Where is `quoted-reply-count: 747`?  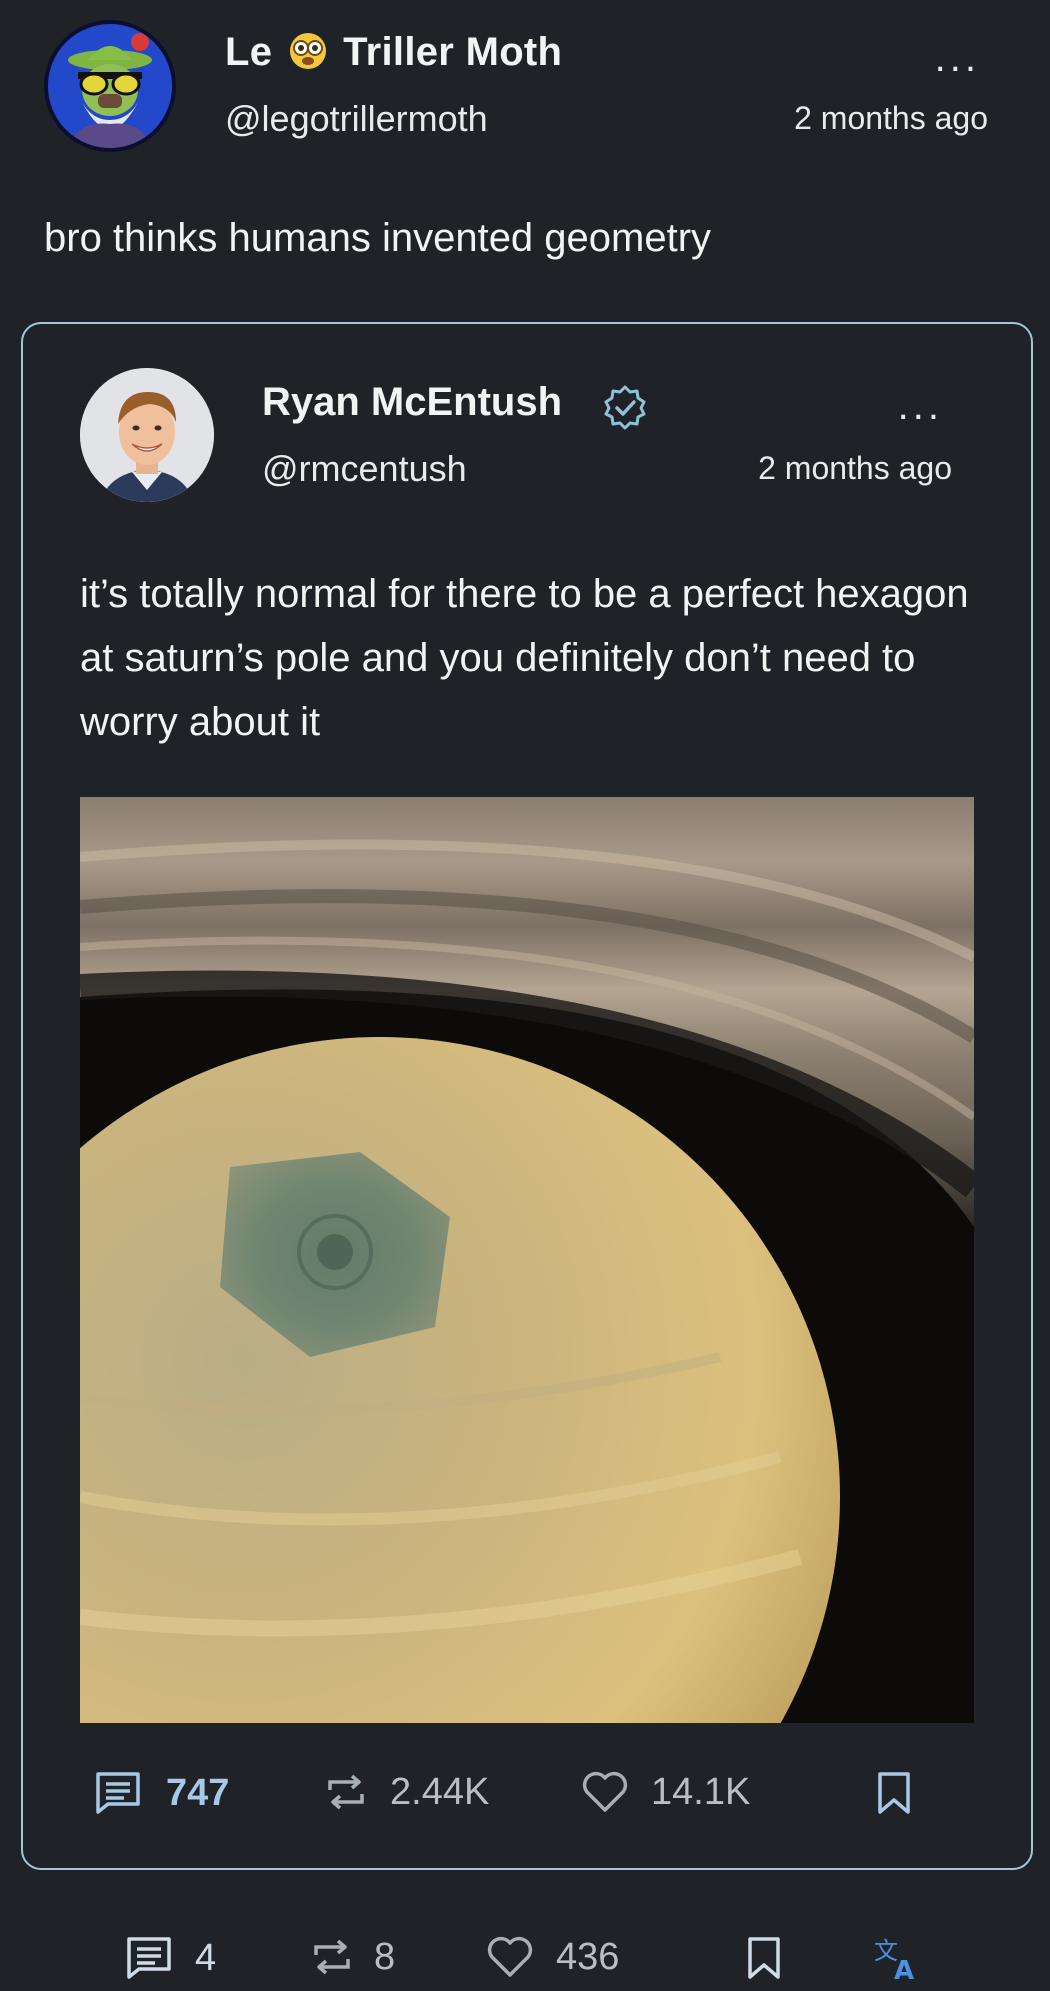 quoted-reply-count: 747 is located at coordinates (198, 1792).